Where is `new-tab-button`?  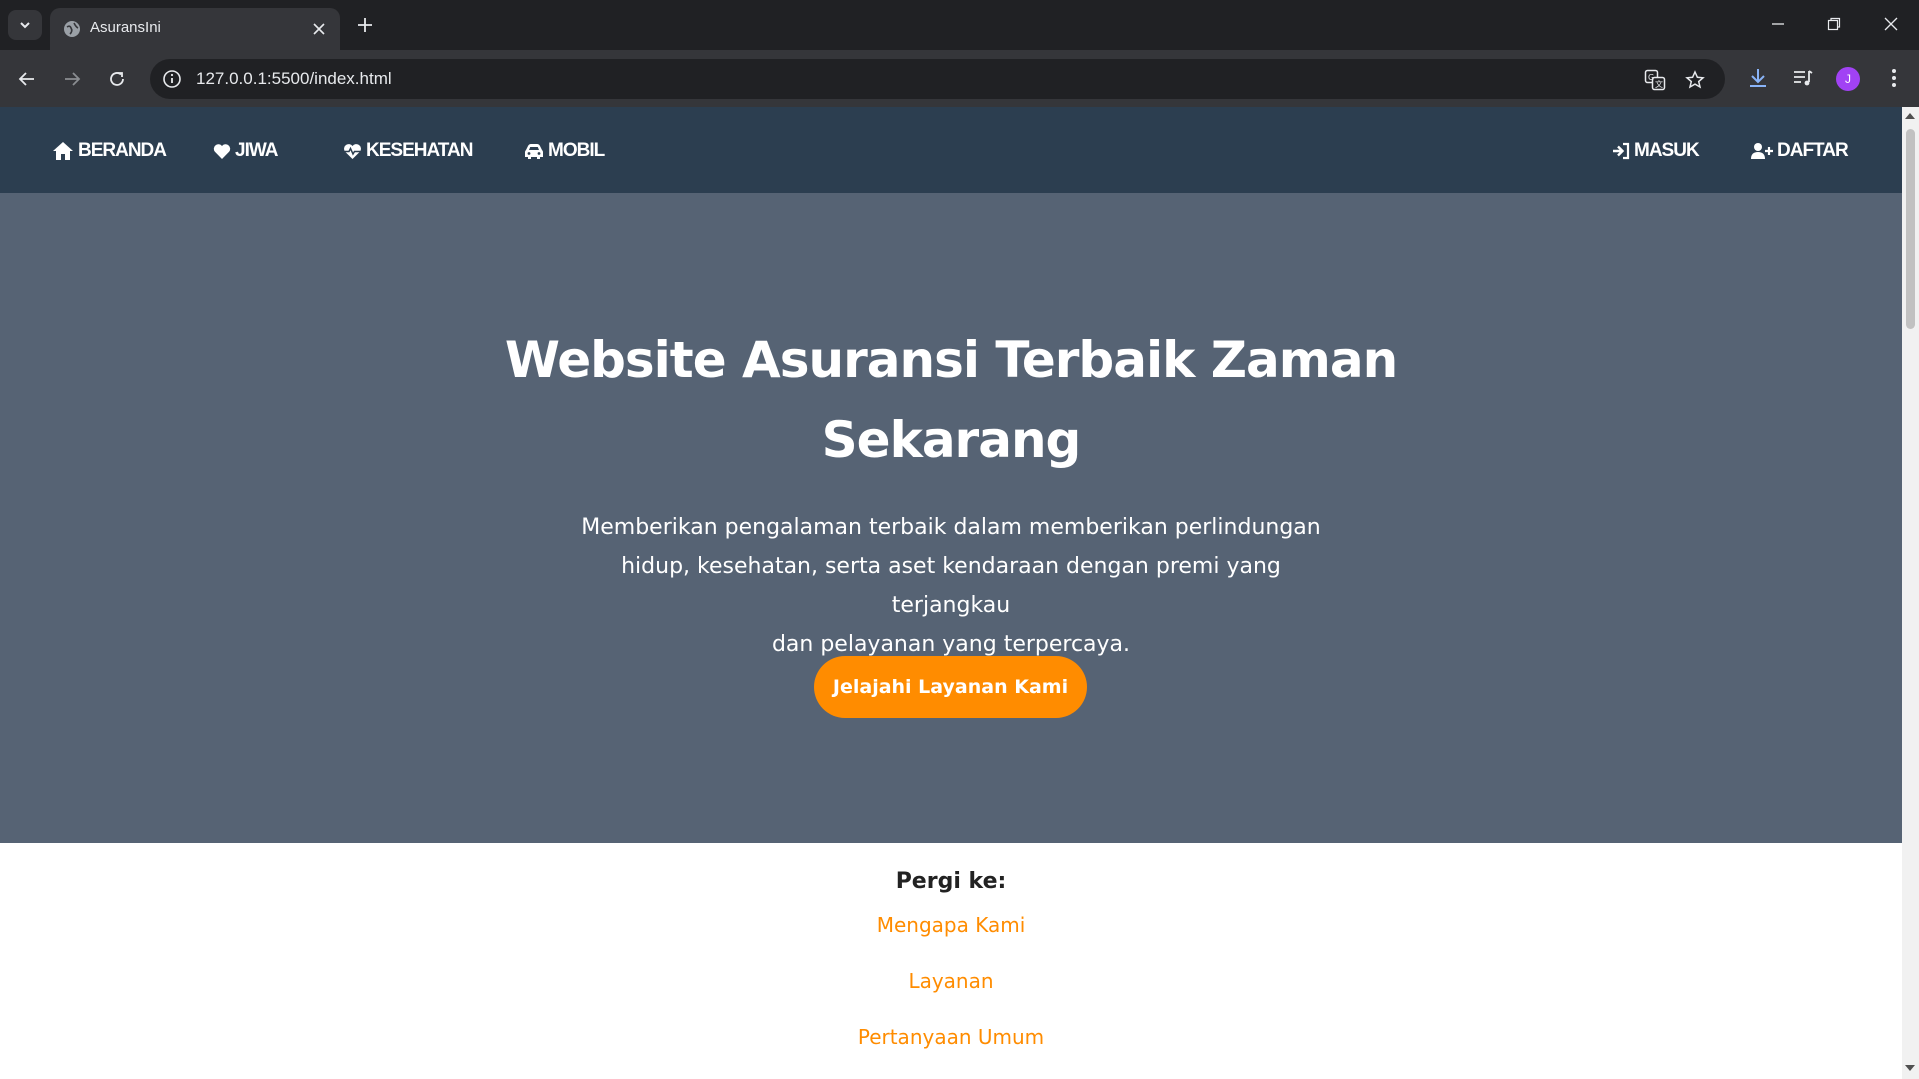 new-tab-button is located at coordinates (365, 25).